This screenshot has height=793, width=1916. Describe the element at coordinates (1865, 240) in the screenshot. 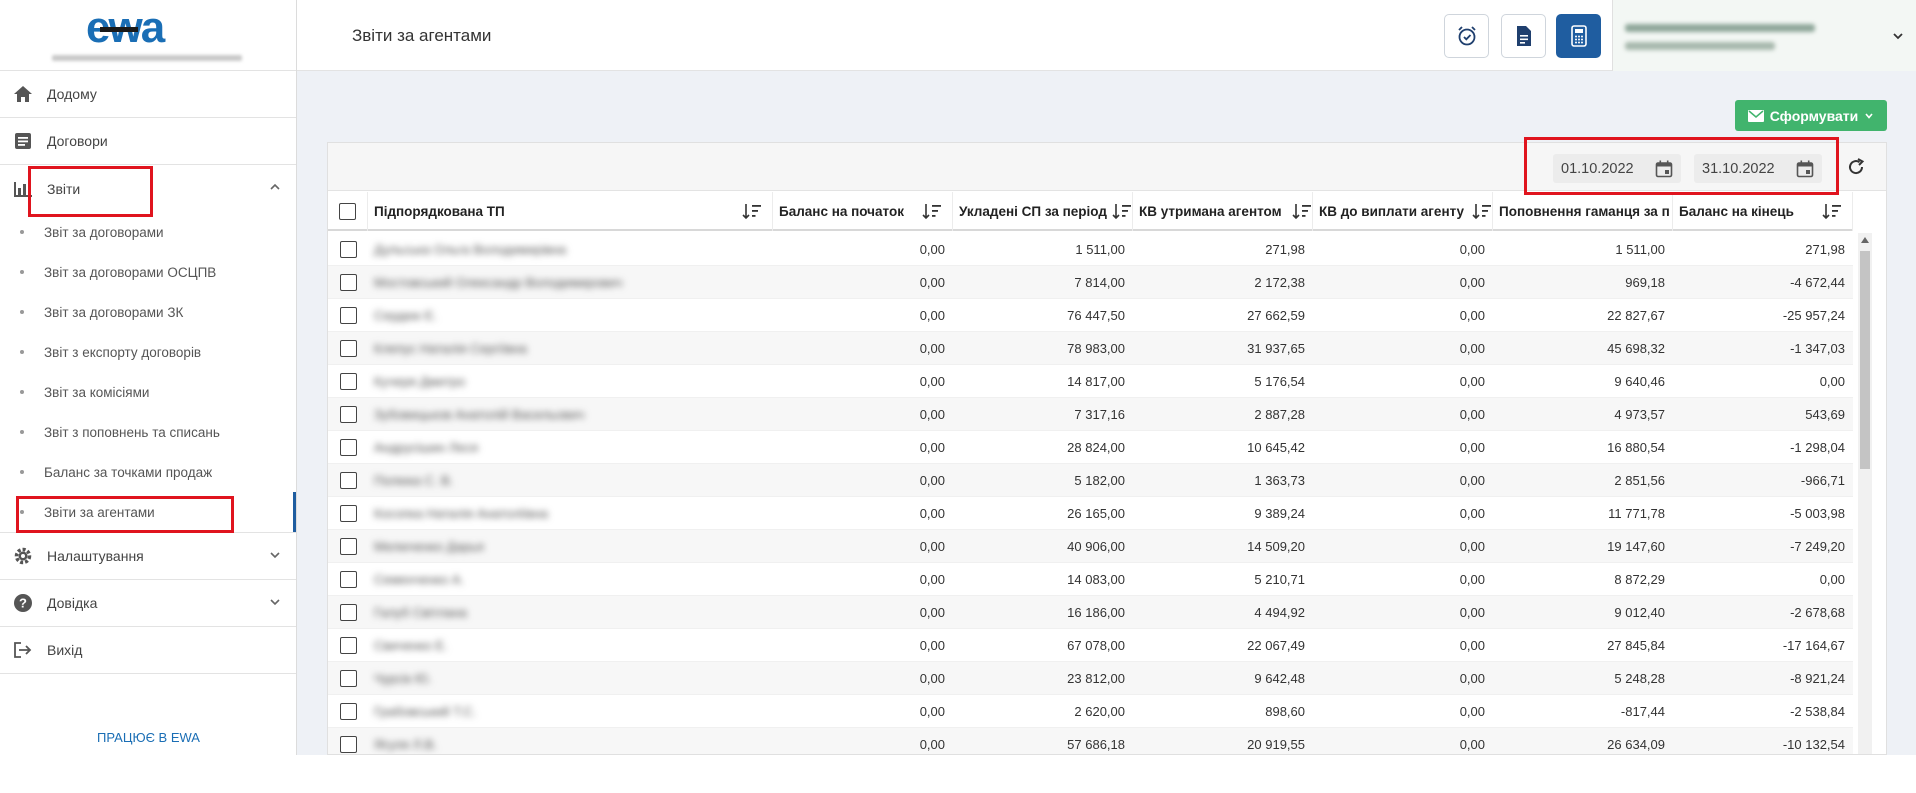

I see `scroll-up-arrow-icon` at that location.